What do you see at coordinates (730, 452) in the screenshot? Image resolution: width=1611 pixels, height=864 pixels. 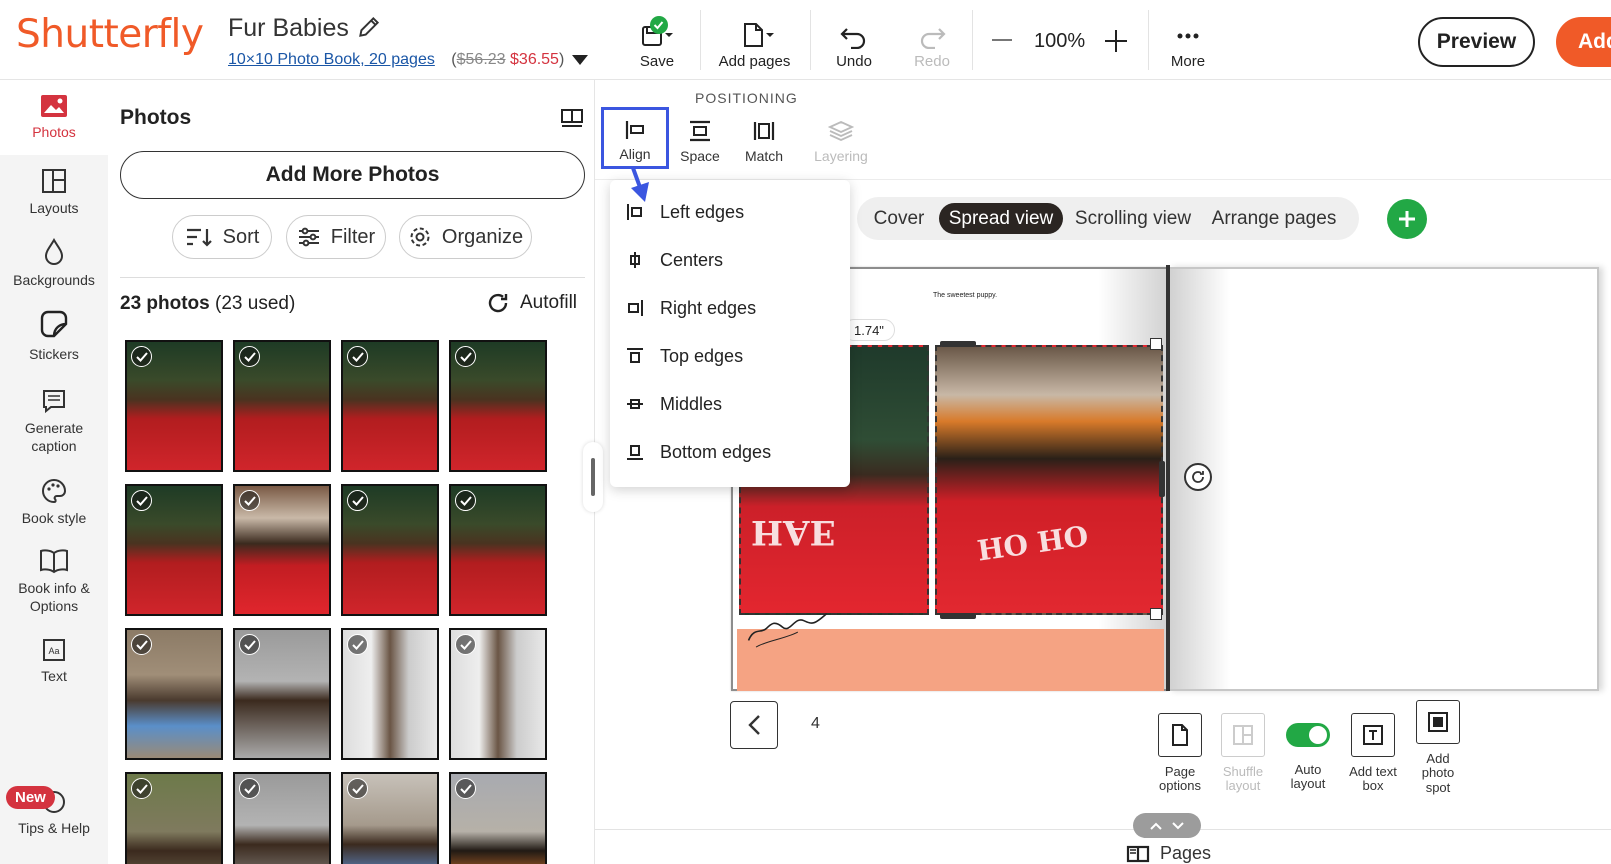 I see `menu-item-bottom-edges: Bottom edges` at bounding box center [730, 452].